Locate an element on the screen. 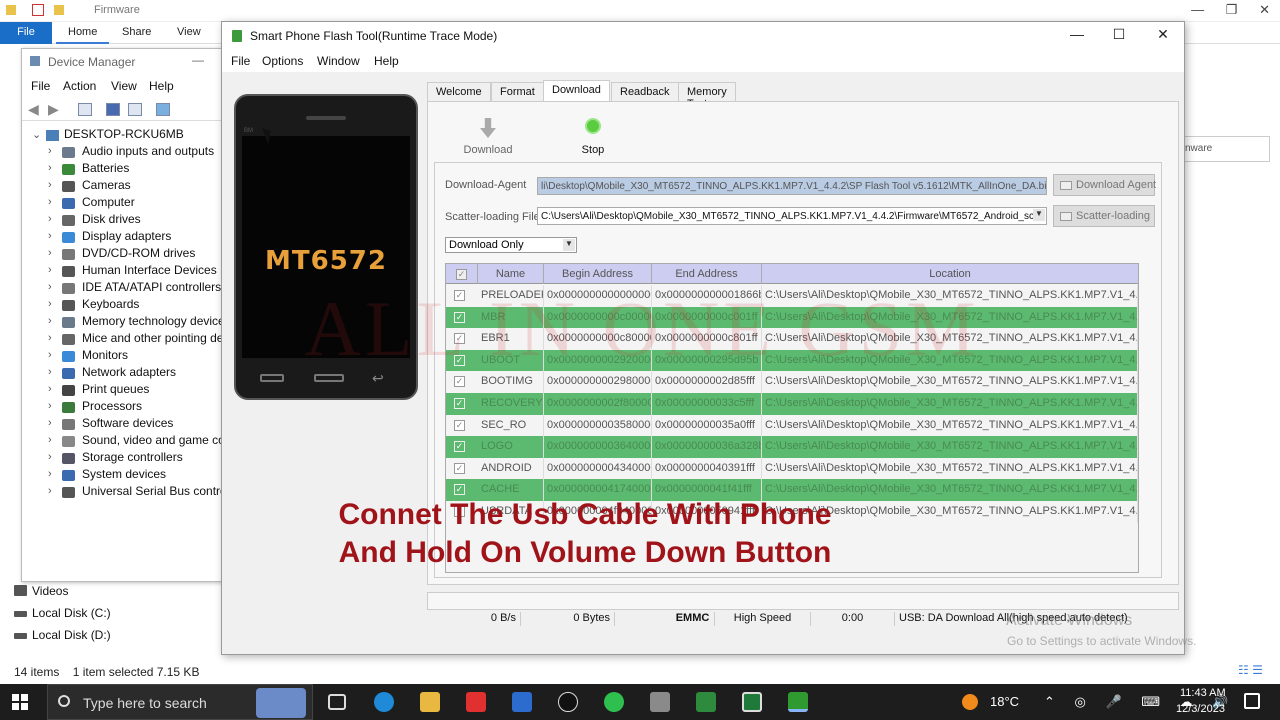 Image resolution: width=1280 pixels, height=720 pixels. scatter-loading-button: Scatter-loading is located at coordinates (1104, 216).